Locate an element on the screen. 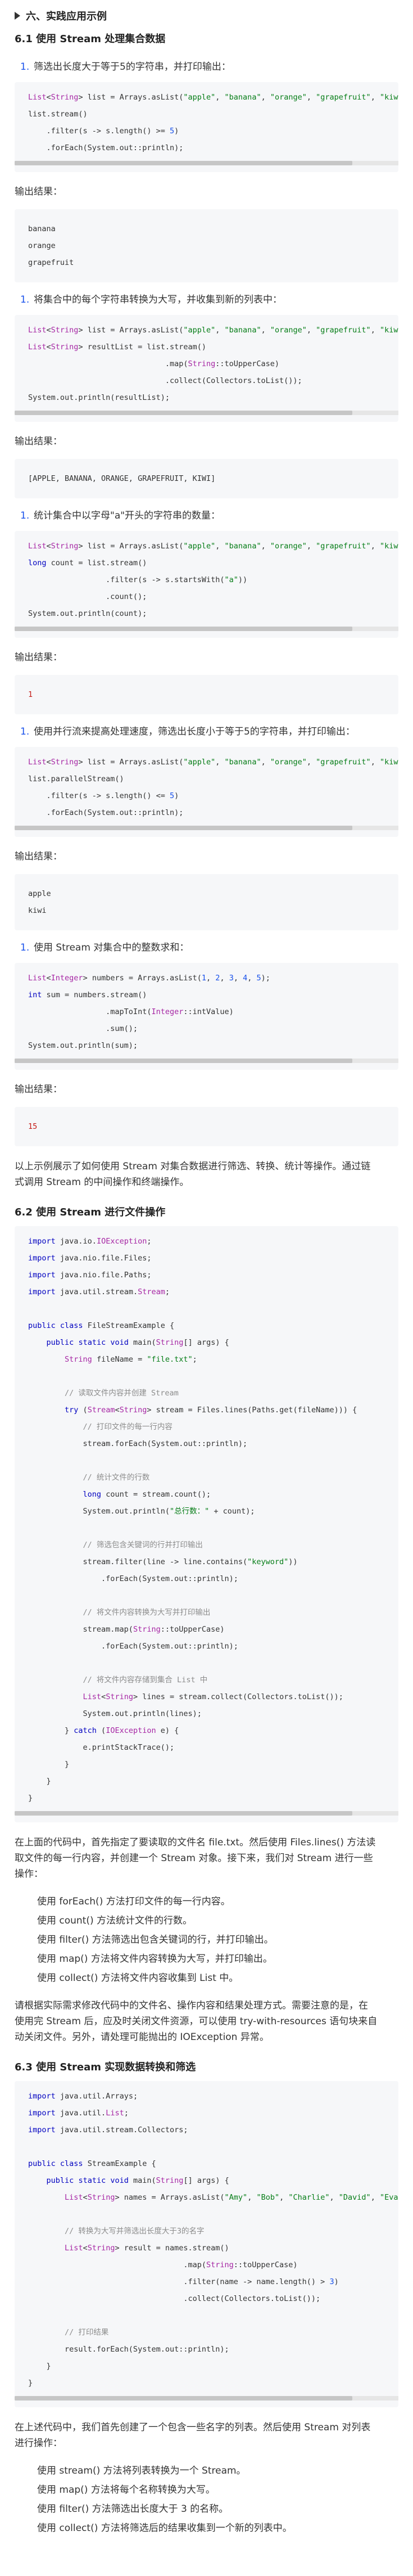 Image resolution: width=413 pixels, height=2576 pixels. paragraph: 式调用 Stream 的中间操作和终端操作。 is located at coordinates (206, 1182).